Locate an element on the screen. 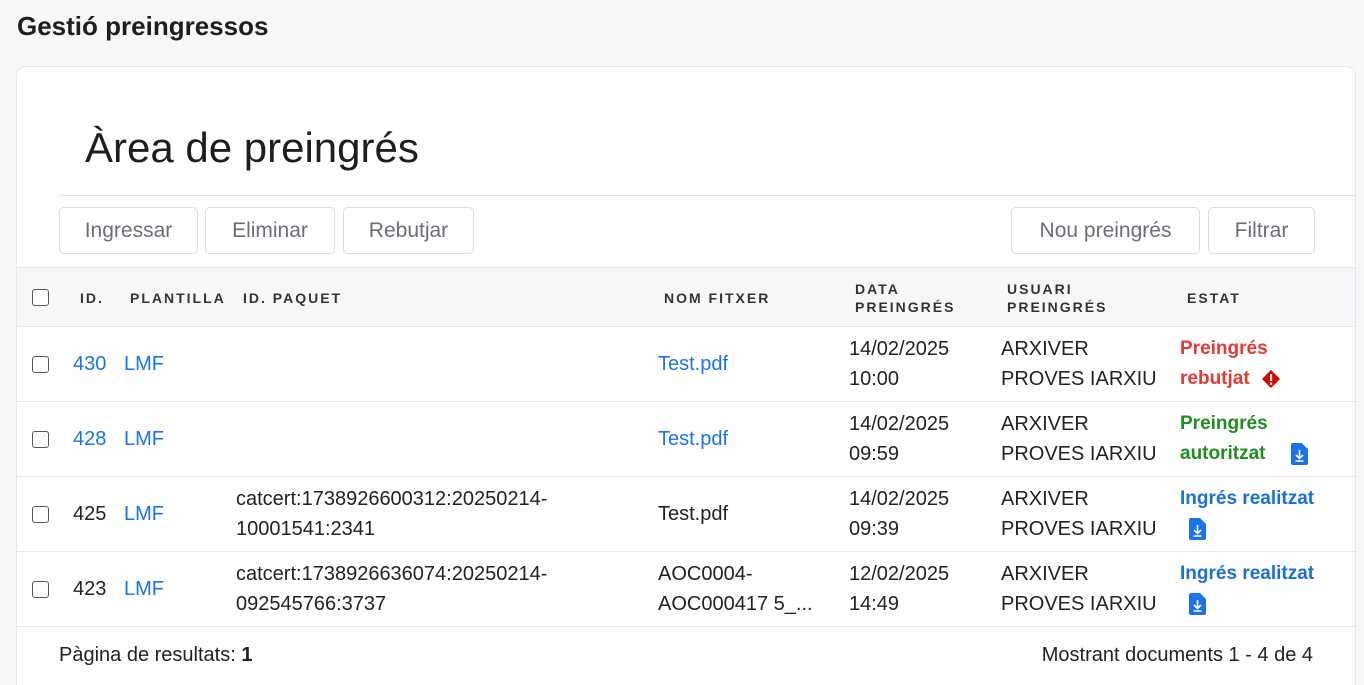  row-data: 14/02/2025 10:00 is located at coordinates (899, 364).